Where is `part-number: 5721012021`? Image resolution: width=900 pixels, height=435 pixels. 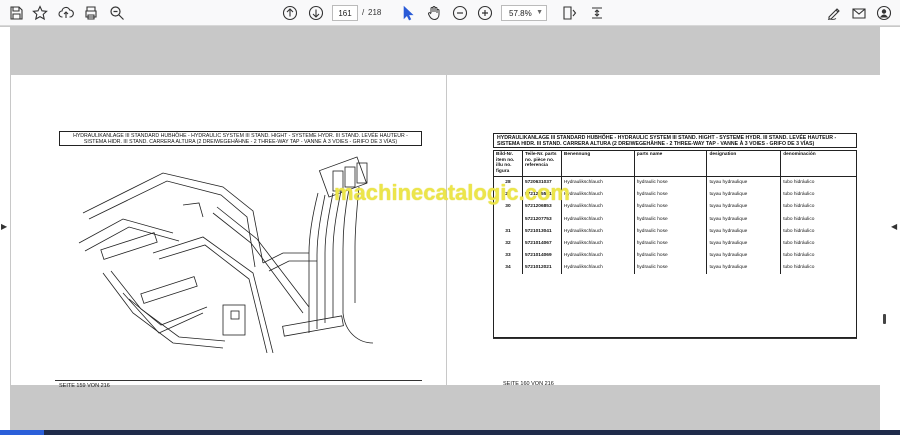 part-number: 5721012021 is located at coordinates (541, 267).